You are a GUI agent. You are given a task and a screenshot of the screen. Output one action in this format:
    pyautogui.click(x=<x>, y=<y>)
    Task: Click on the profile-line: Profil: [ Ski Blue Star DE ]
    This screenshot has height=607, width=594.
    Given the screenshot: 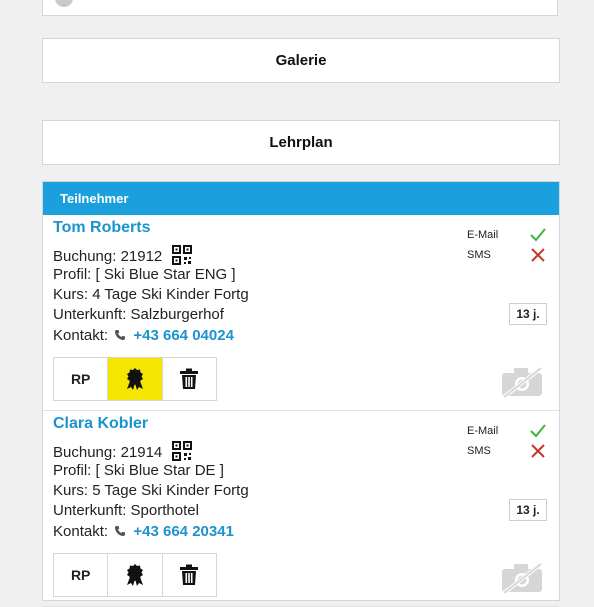 What is the action you would take?
    pyautogui.click(x=138, y=470)
    